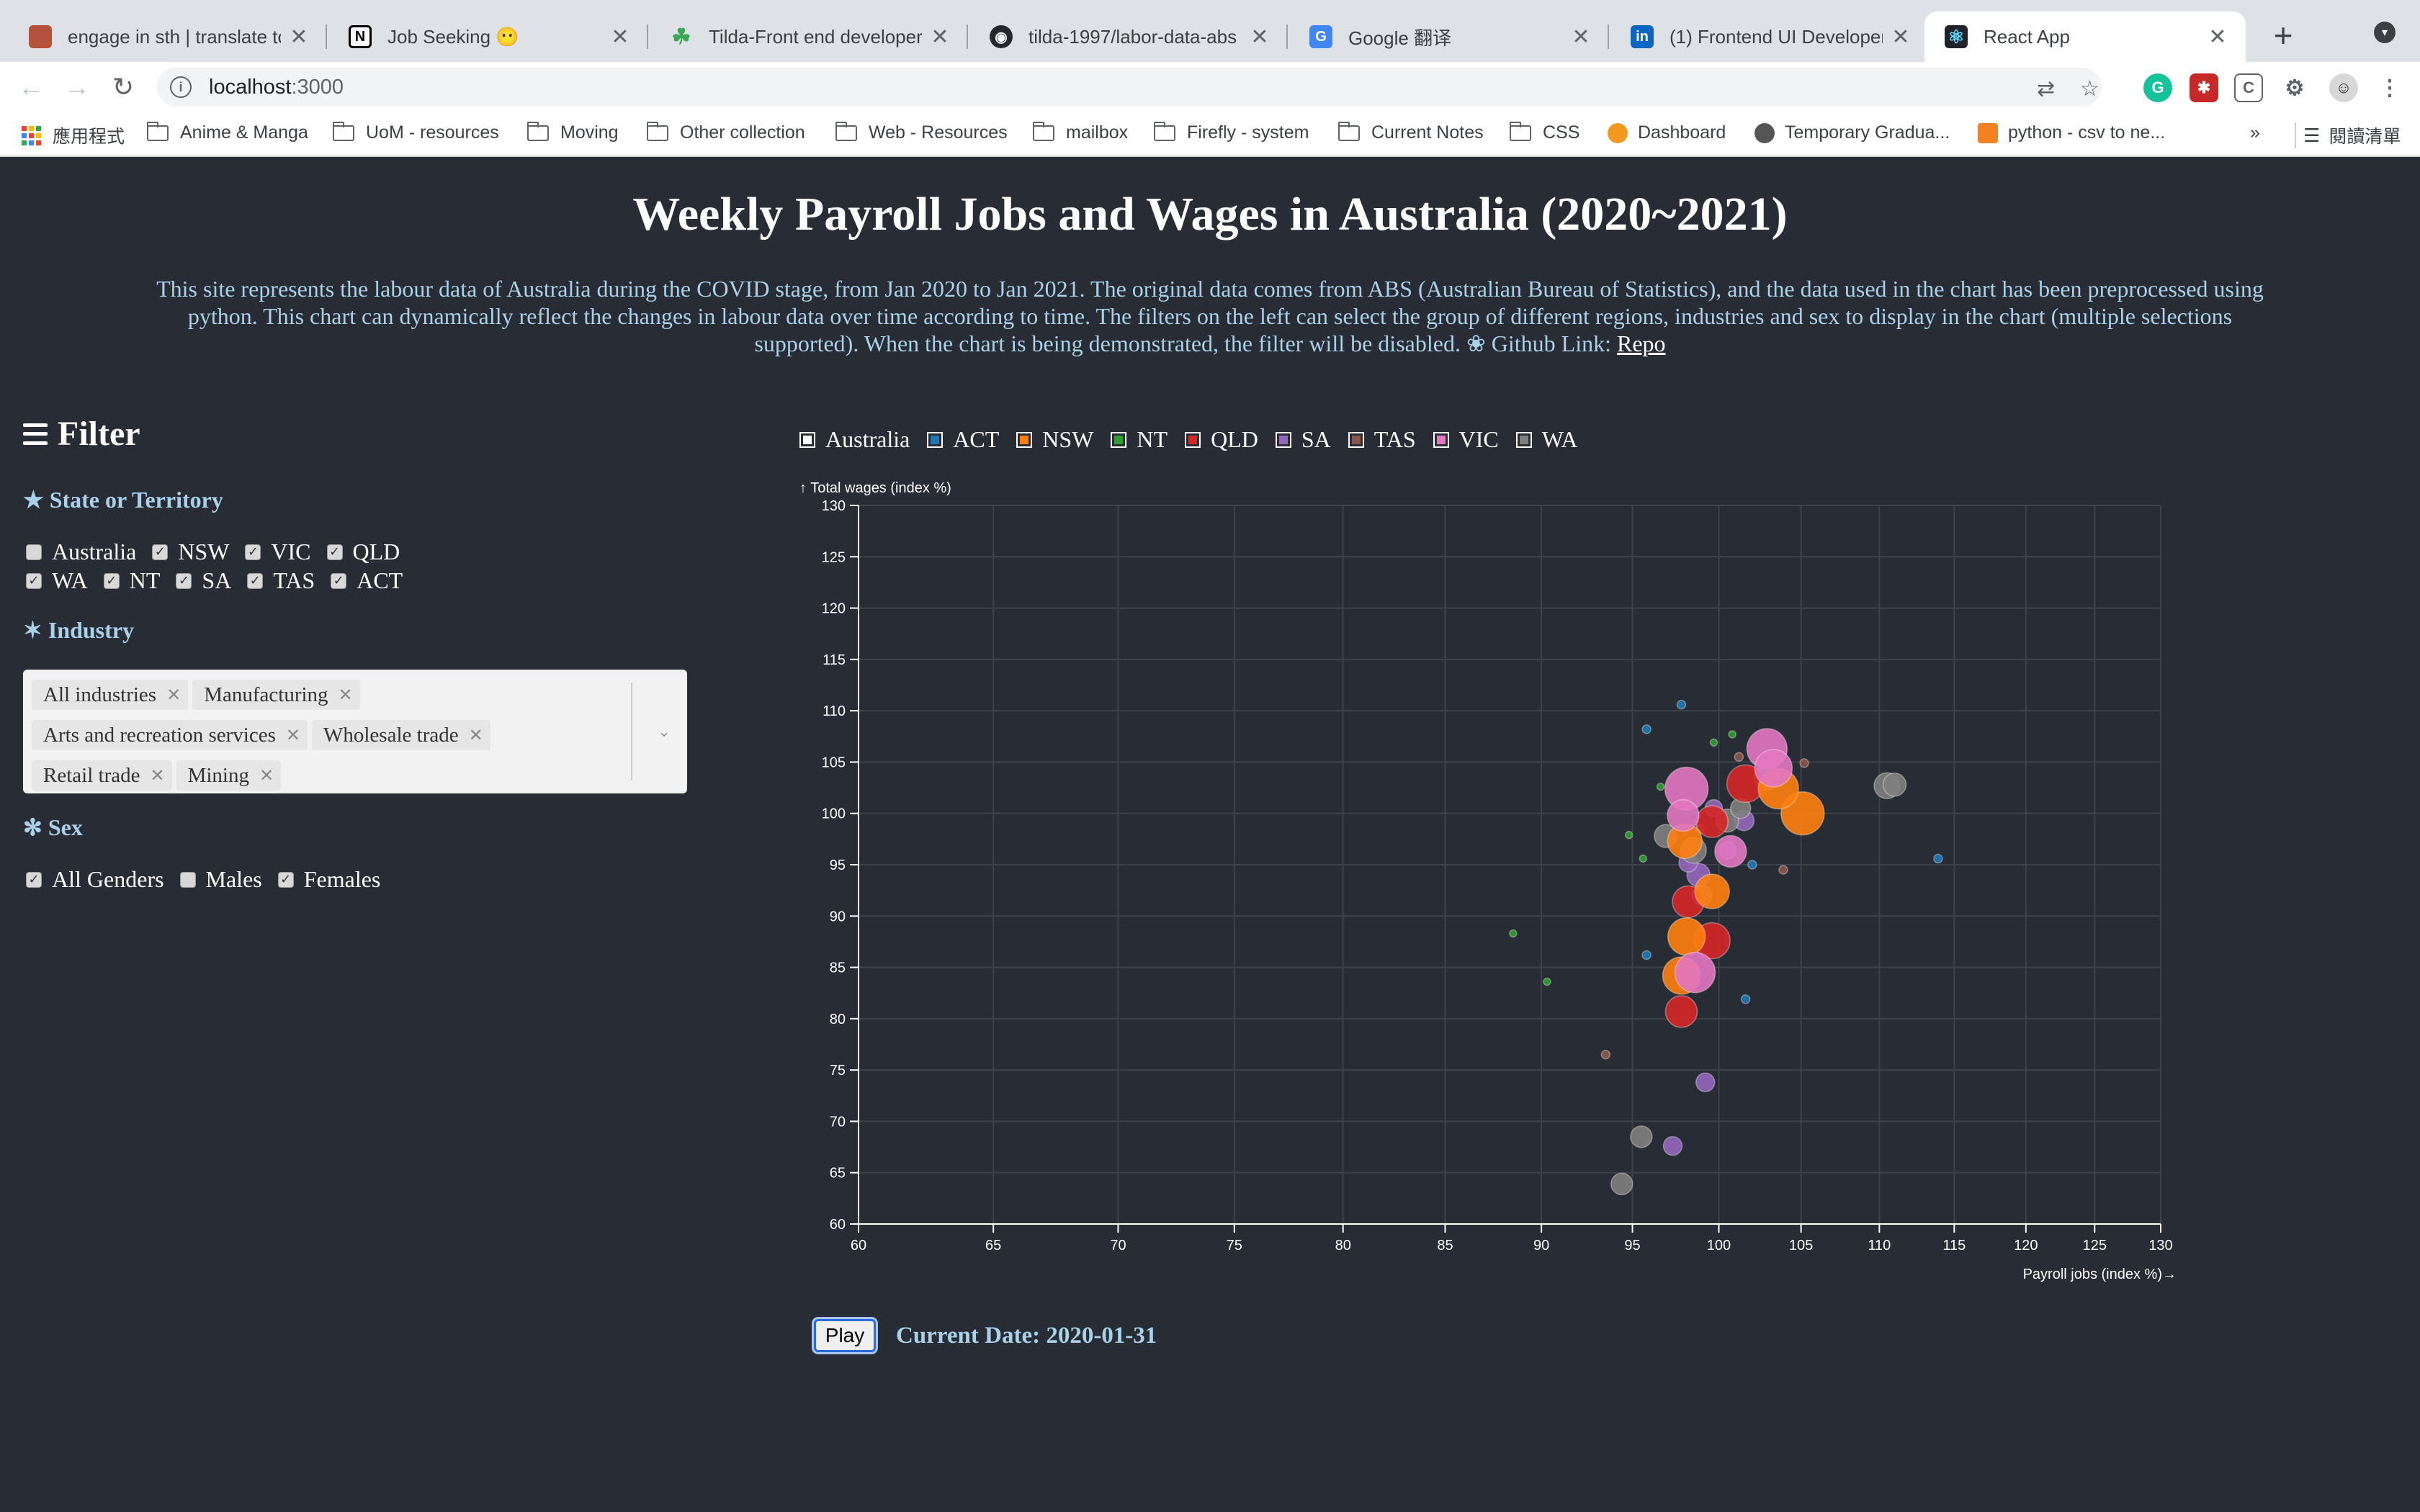 The width and height of the screenshot is (2420, 1512). I want to click on chevron-down-icon: ⌄, so click(664, 731).